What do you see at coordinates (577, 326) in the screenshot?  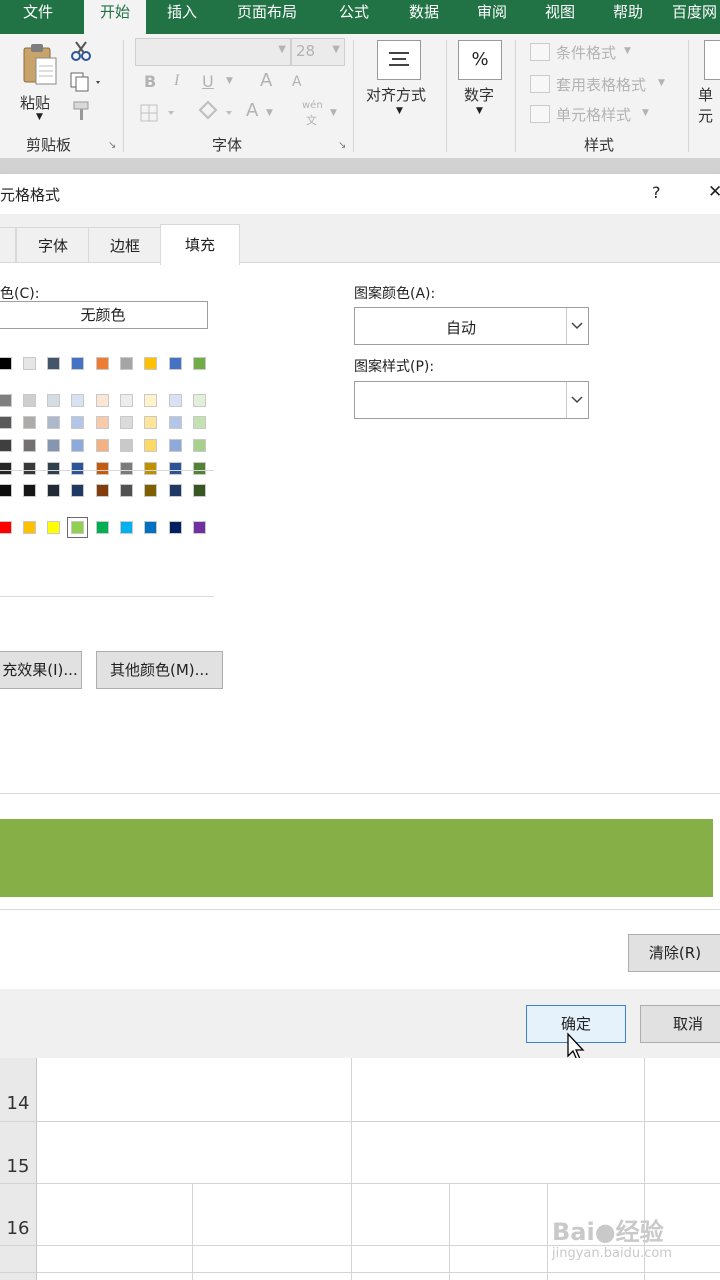 I see `pattern-color-dropdown-arrow` at bounding box center [577, 326].